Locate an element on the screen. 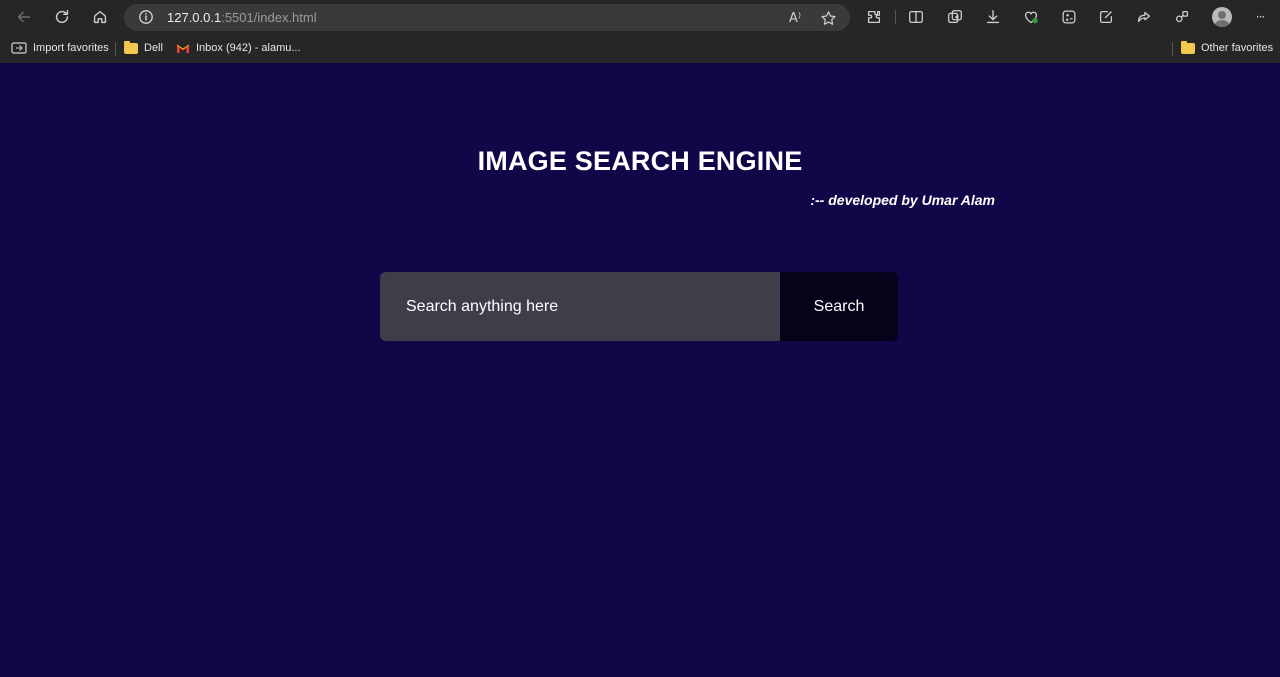 This screenshot has height=677, width=1280. url-text: 127.0.0.1:5501/index.html is located at coordinates (242, 17).